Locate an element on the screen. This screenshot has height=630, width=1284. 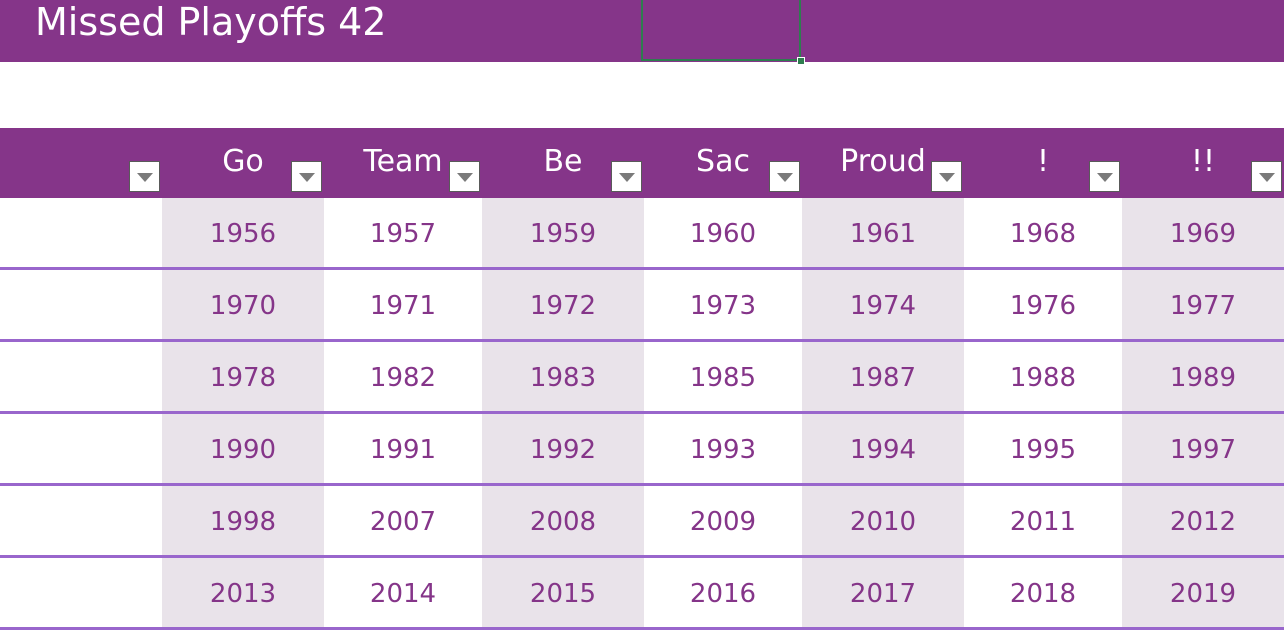
table-cell: 1968 is located at coordinates (1043, 232).